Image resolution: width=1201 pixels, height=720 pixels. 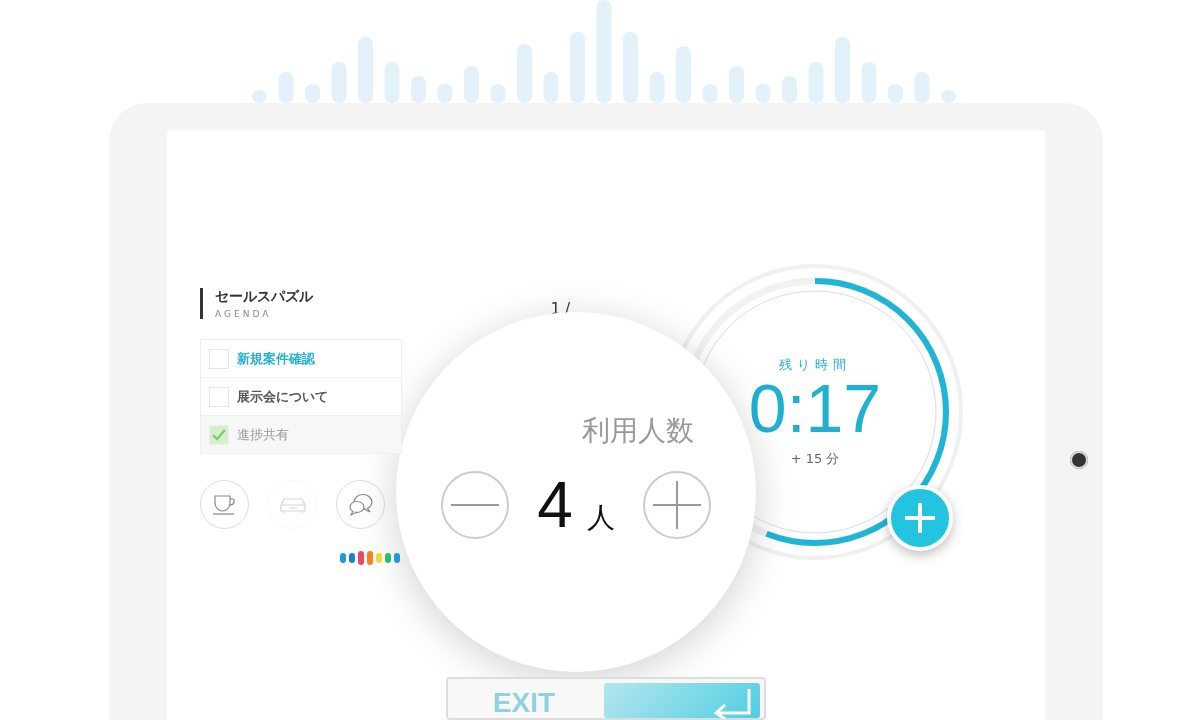 What do you see at coordinates (815, 408) in the screenshot?
I see `remaining-time: 0:17` at bounding box center [815, 408].